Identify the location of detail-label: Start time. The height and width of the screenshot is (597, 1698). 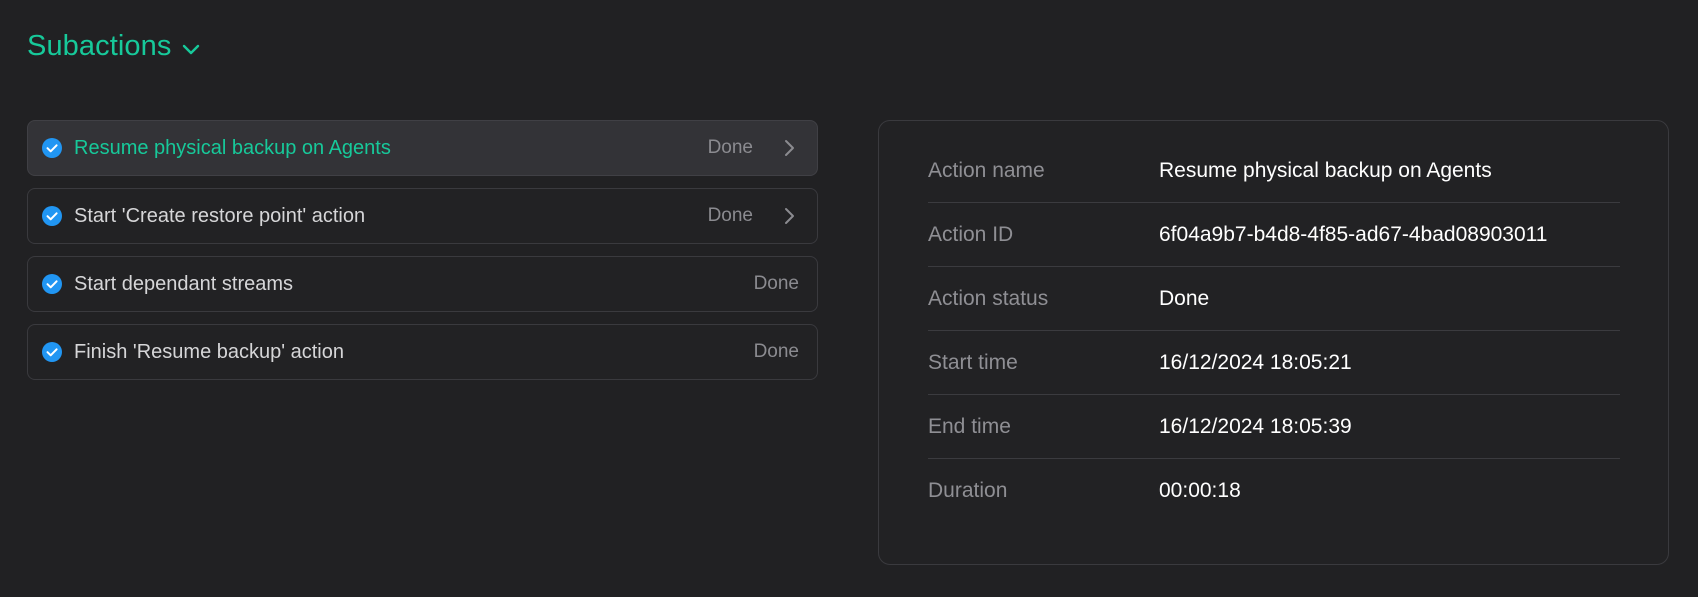
(973, 362).